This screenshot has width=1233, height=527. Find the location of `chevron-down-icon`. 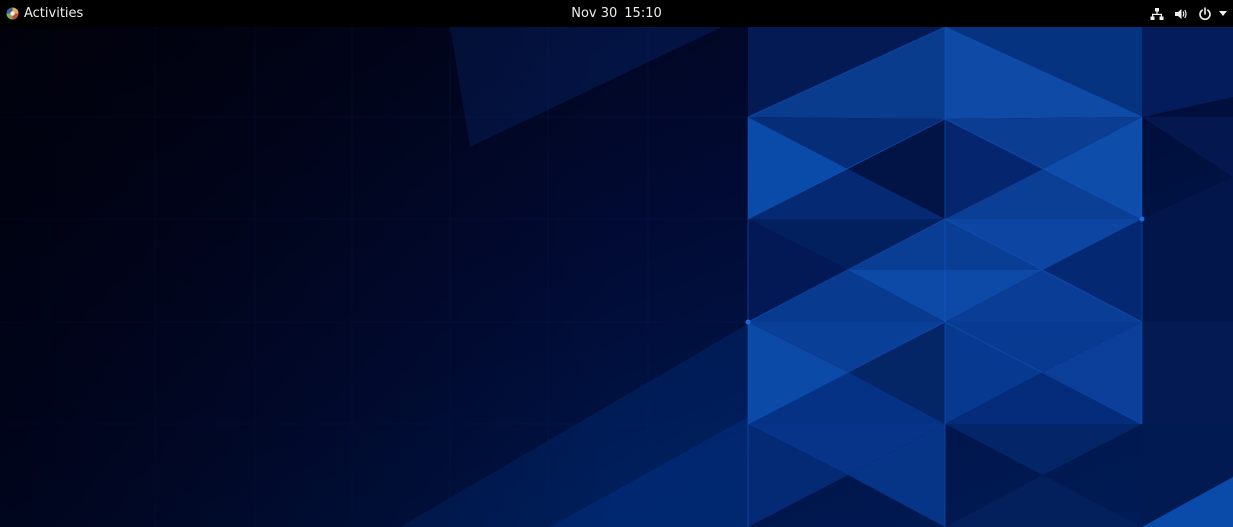

chevron-down-icon is located at coordinates (1223, 13).